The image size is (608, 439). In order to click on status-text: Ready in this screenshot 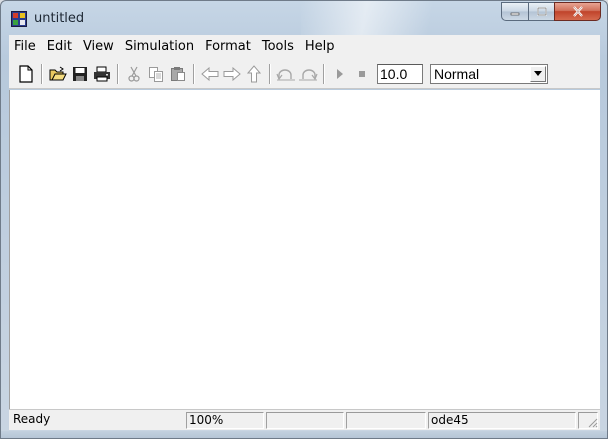, I will do `click(32, 419)`.